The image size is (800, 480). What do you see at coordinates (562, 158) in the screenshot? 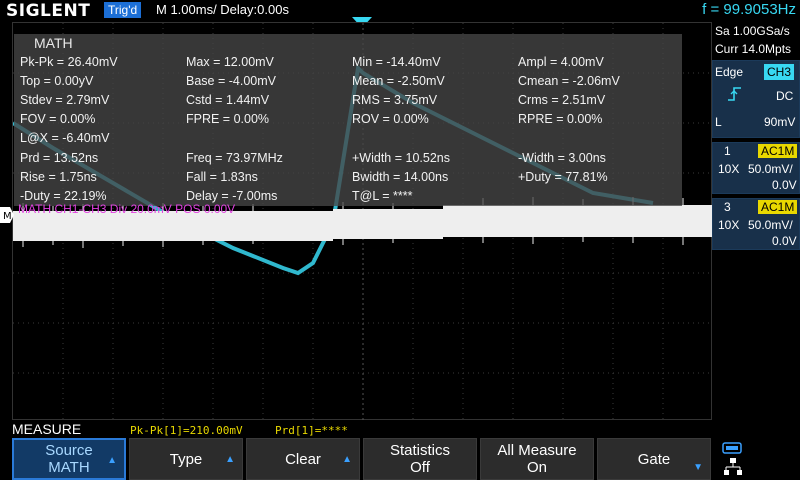
I see `meas-cell: -Width = 3.00ns` at bounding box center [562, 158].